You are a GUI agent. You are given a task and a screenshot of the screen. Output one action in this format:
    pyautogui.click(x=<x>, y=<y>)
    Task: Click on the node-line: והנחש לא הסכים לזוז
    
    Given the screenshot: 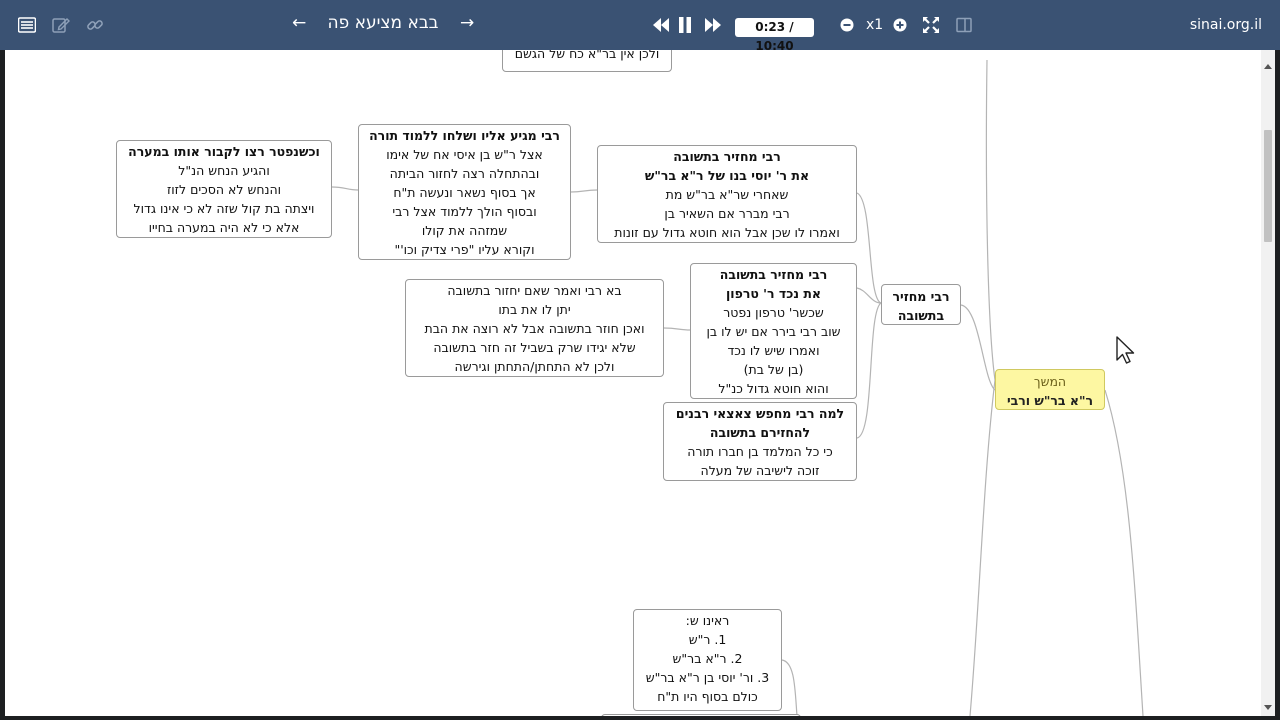 What is the action you would take?
    pyautogui.click(x=224, y=189)
    